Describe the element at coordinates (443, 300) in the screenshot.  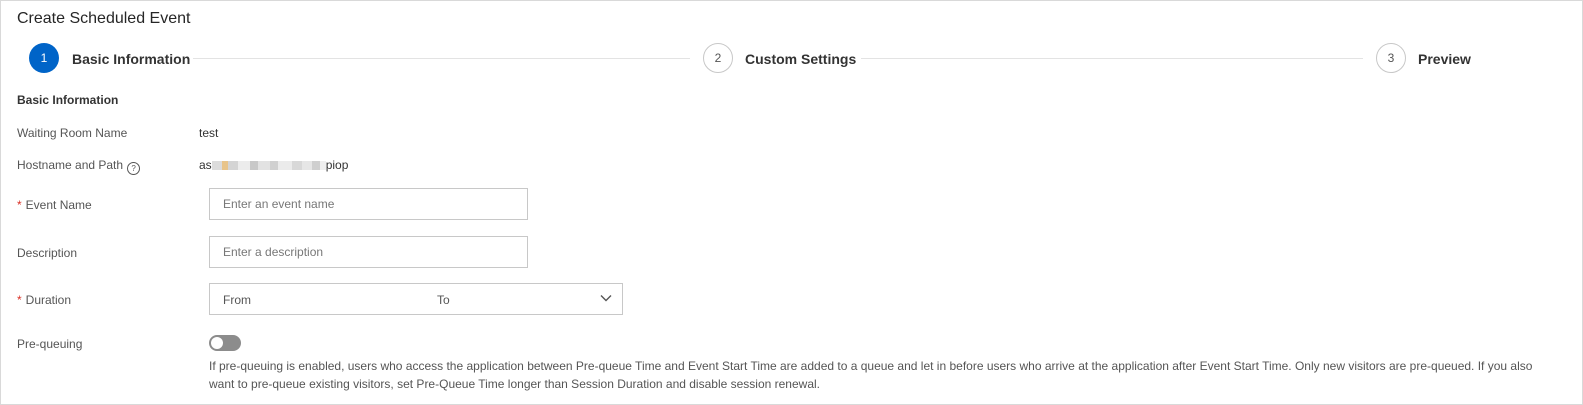
I see `duration-to-placeholder: To` at that location.